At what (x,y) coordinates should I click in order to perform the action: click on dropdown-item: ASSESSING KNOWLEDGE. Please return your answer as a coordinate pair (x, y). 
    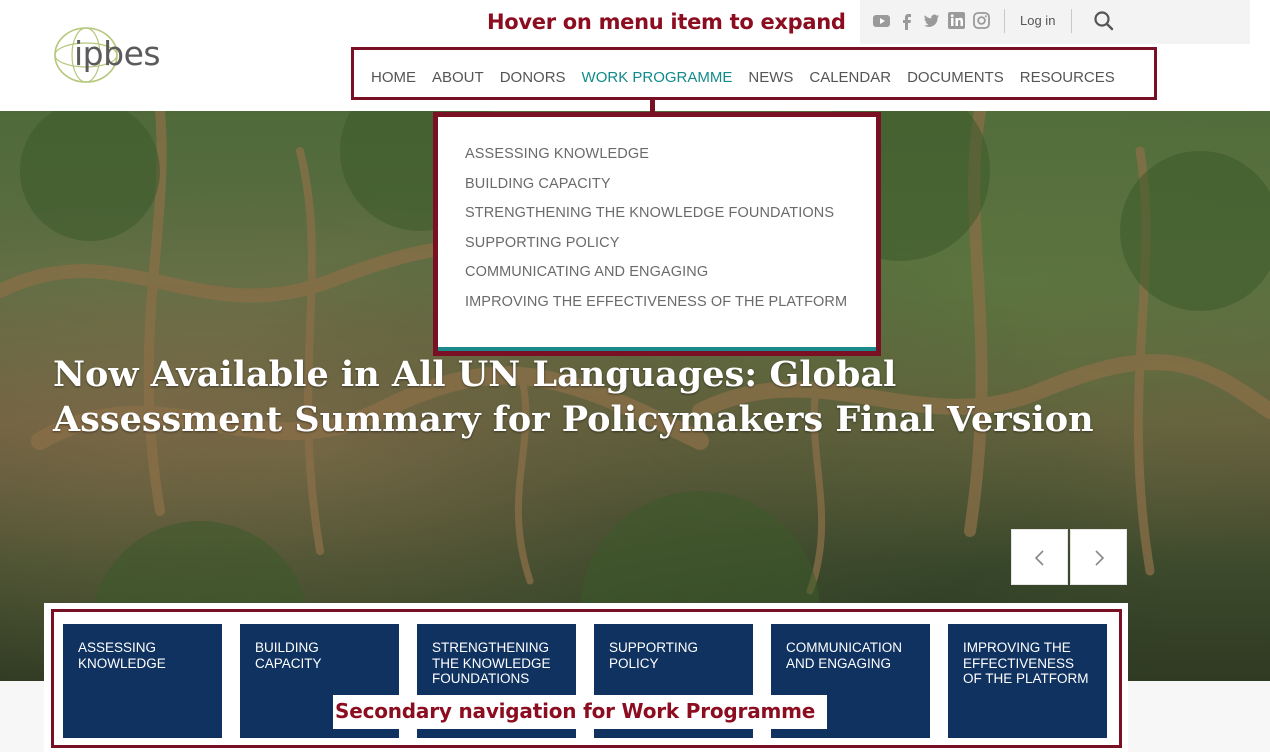
    Looking at the image, I should click on (656, 161).